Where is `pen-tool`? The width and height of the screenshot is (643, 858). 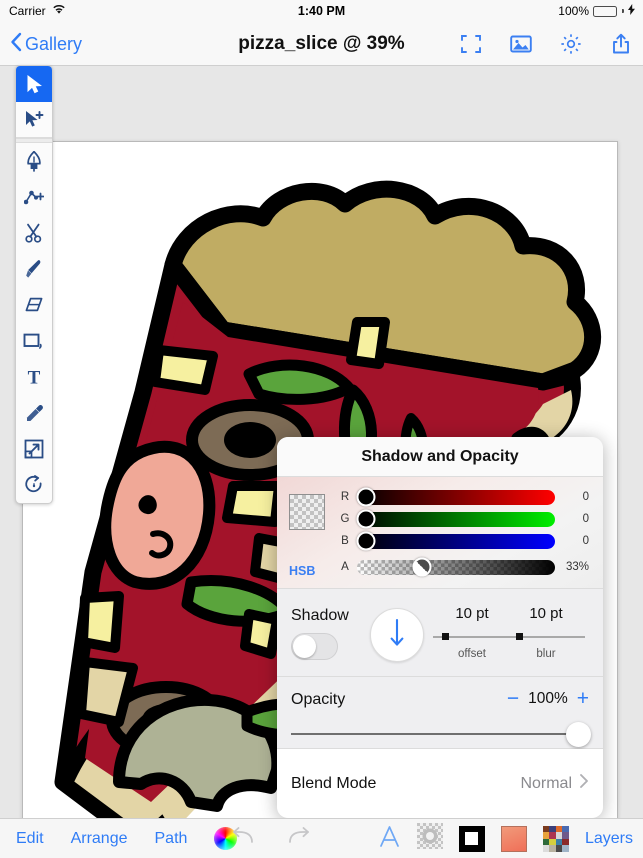 pen-tool is located at coordinates (34, 161).